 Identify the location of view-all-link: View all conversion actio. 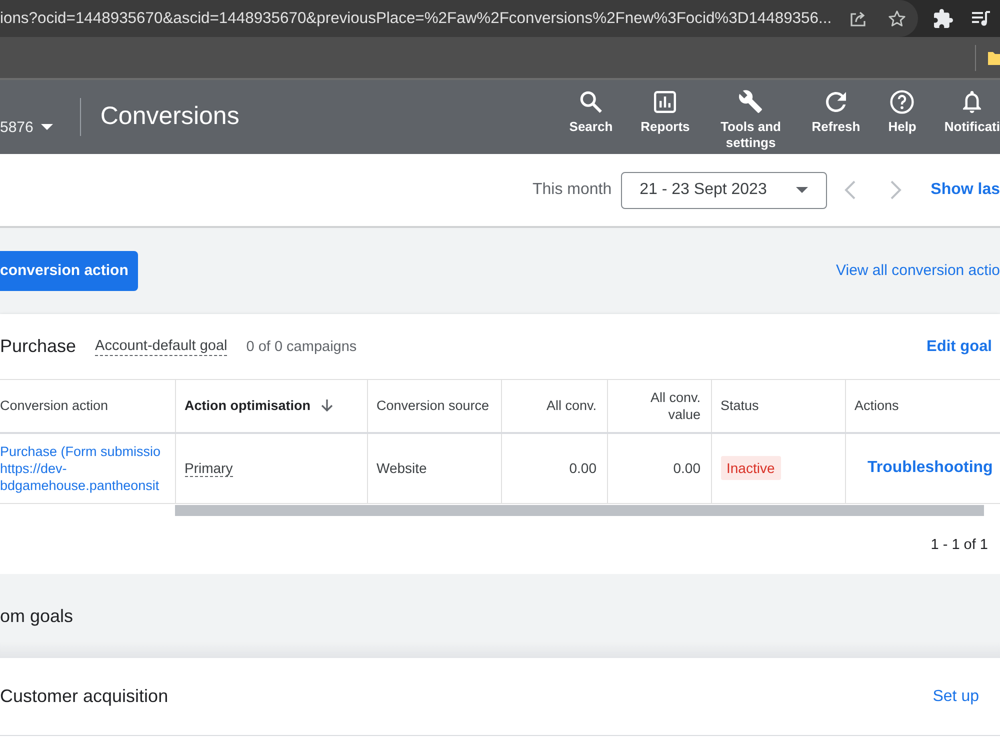
(918, 270).